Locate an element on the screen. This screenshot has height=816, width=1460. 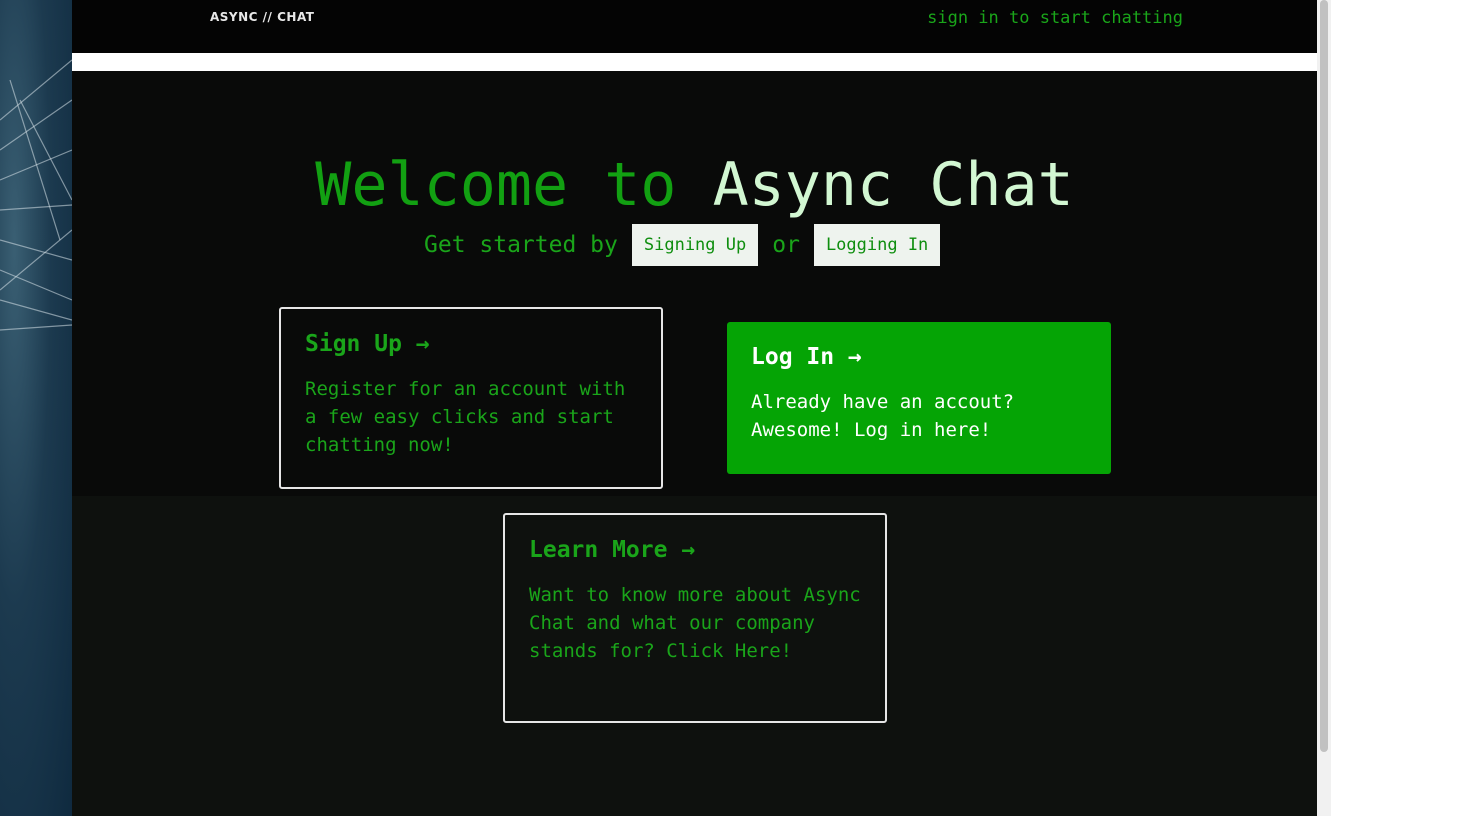
signup-pill-button: Signing Up is located at coordinates (695, 245).